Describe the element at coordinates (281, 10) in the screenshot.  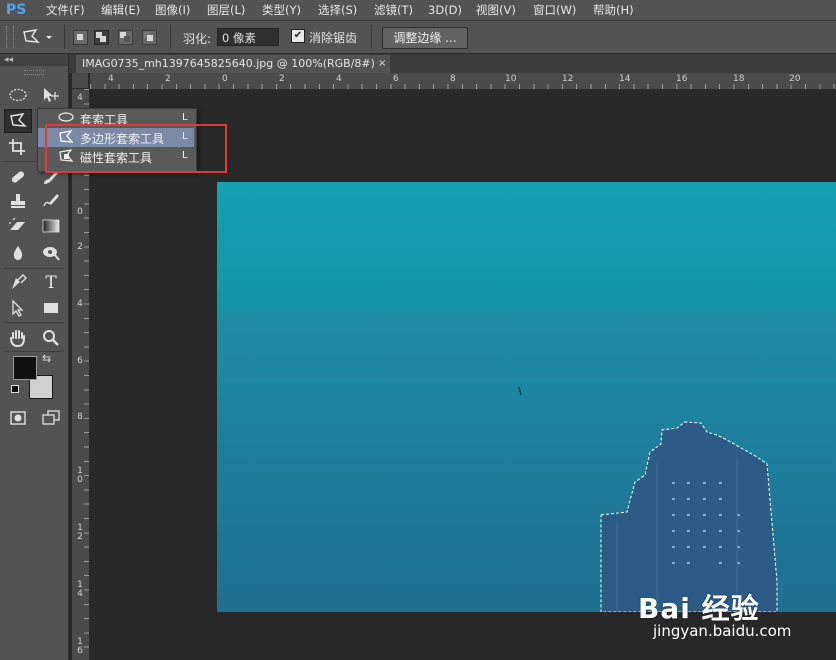
I see `menu-type: 类型(Y)` at that location.